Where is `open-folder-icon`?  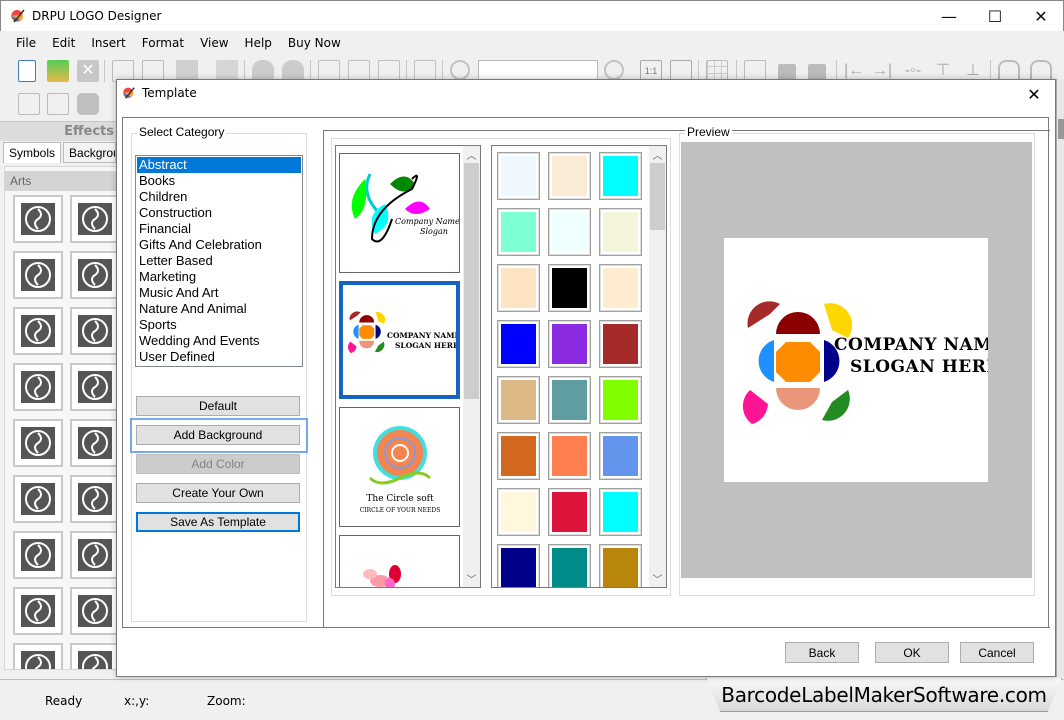 open-folder-icon is located at coordinates (58, 71).